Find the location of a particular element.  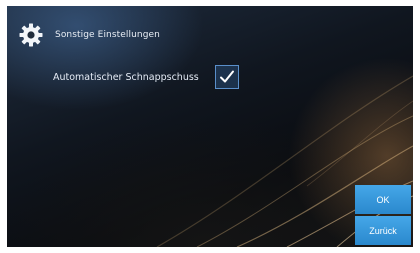

checkmark-icon is located at coordinates (226, 76).